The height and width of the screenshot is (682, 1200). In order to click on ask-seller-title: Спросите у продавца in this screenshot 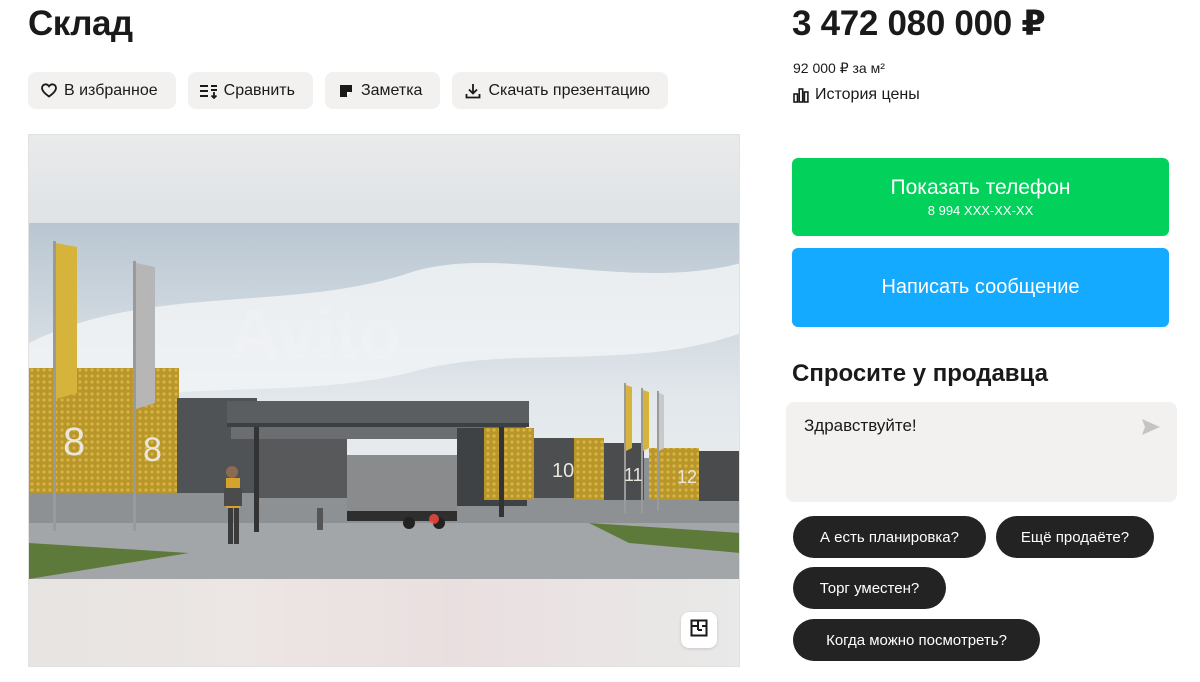, I will do `click(920, 373)`.